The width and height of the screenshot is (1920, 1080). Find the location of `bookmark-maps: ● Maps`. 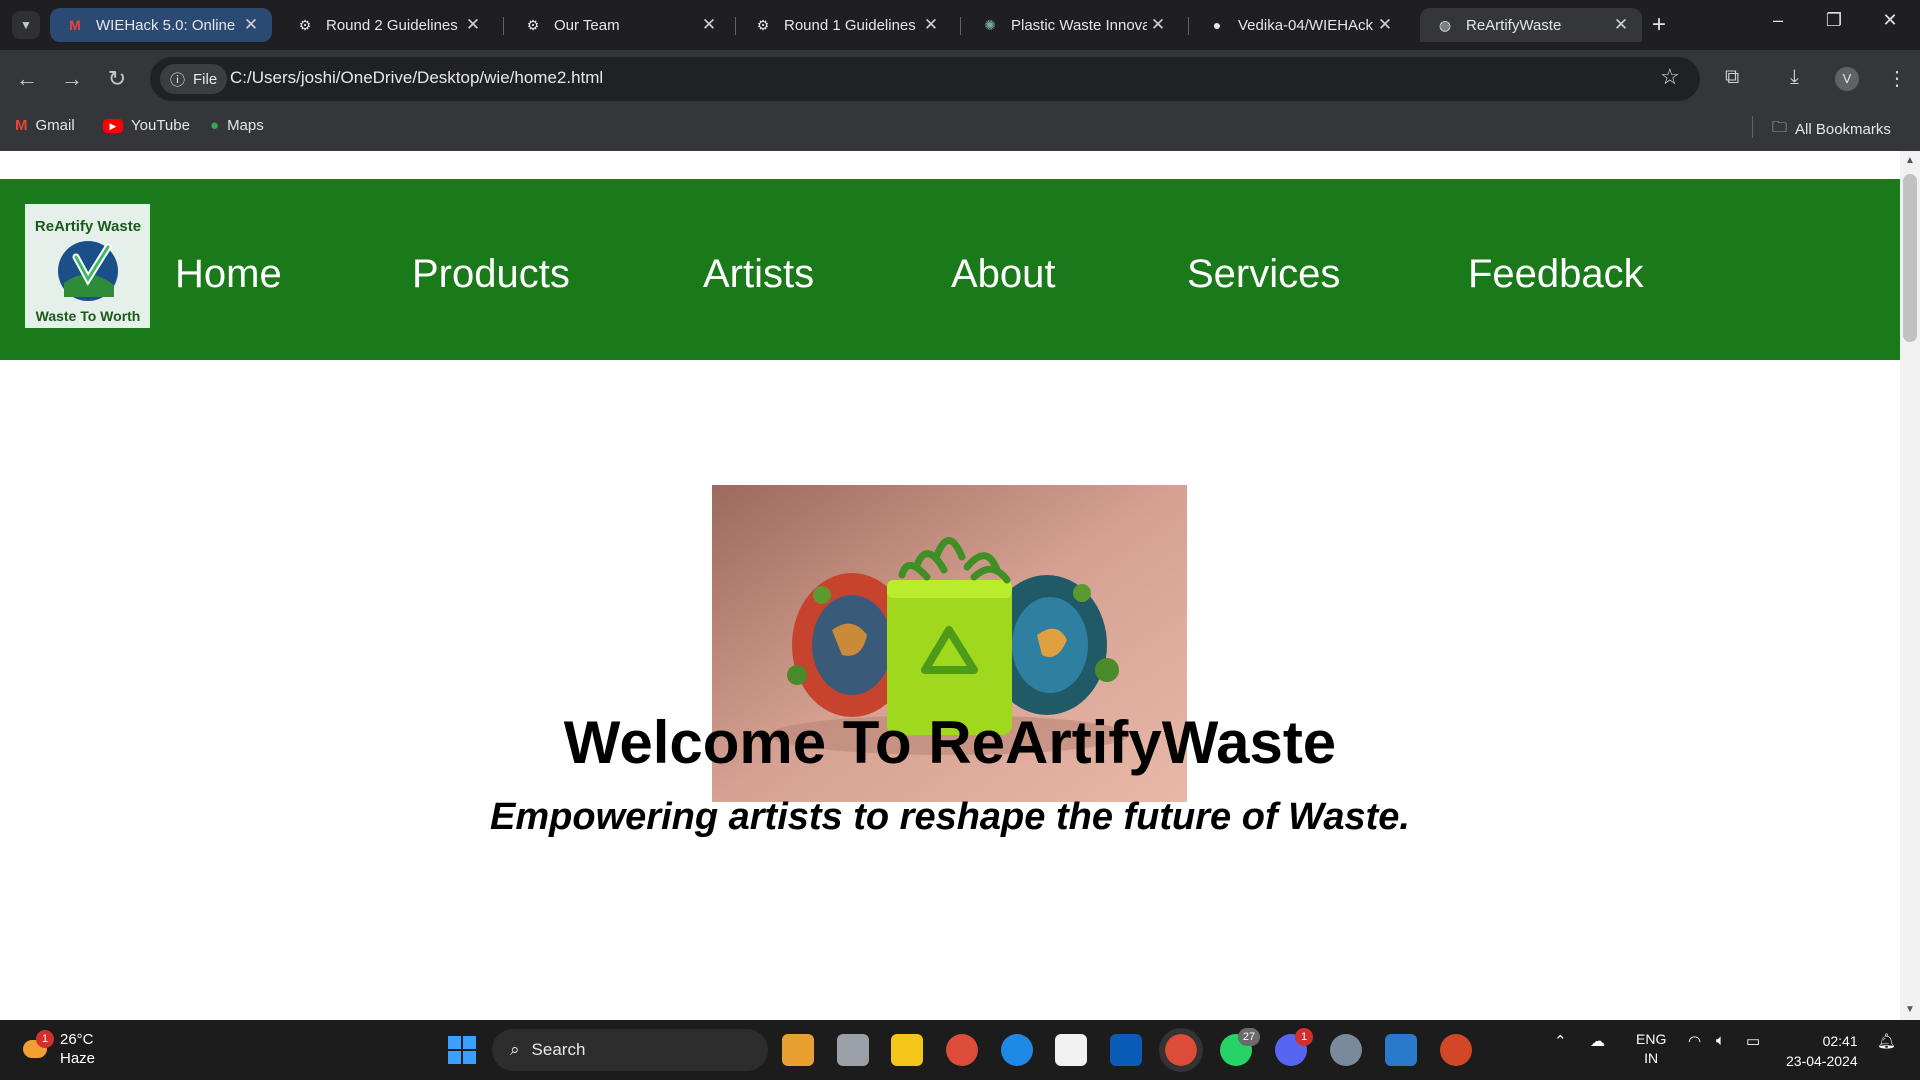

bookmark-maps: ● Maps is located at coordinates (237, 125).